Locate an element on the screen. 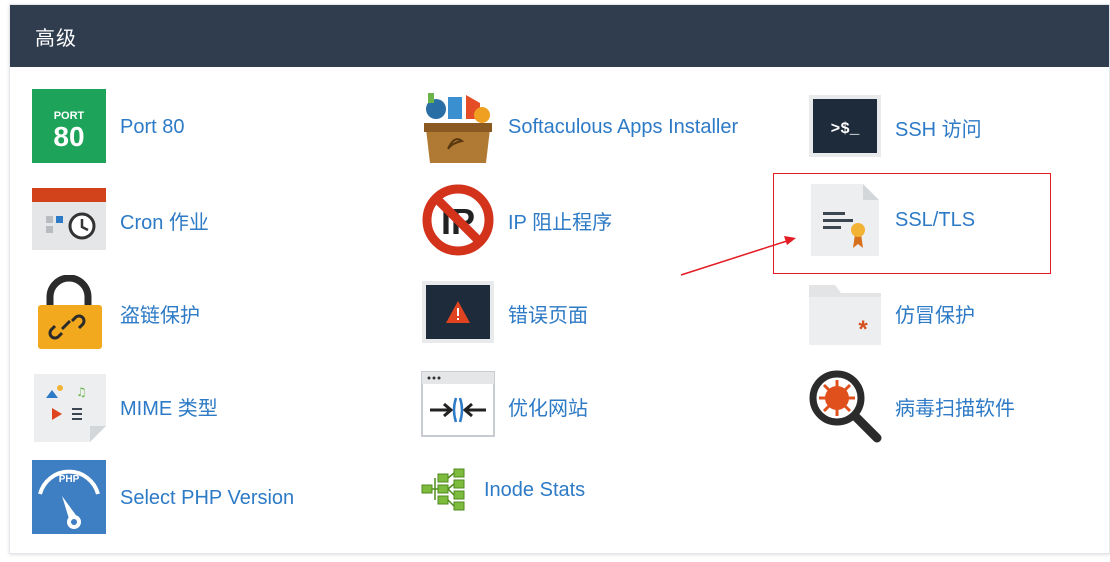  item-ip-blocker: IP IP 阻止程序 is located at coordinates (516, 220).